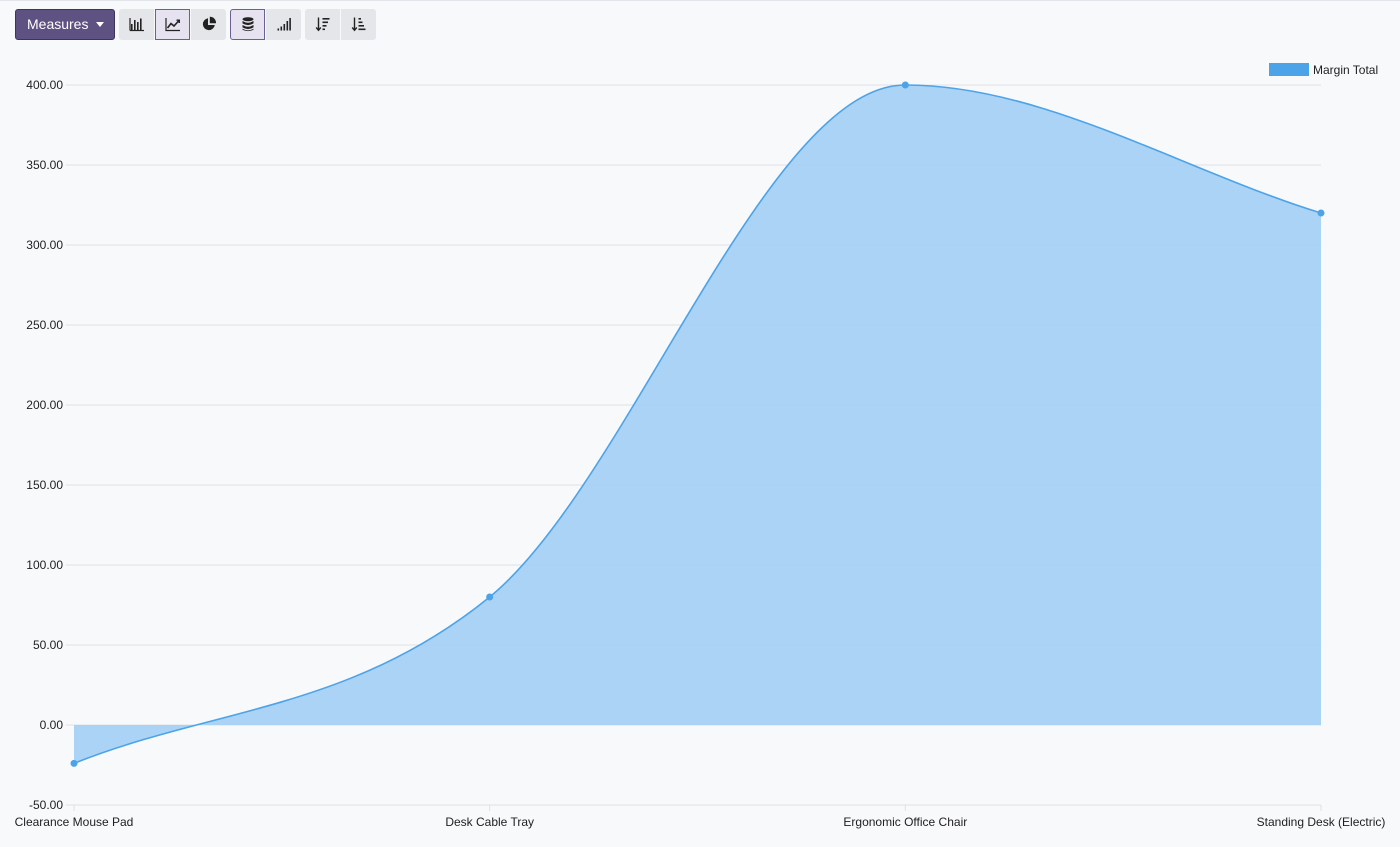  I want to click on legend-label: Margin Total, so click(1345, 70).